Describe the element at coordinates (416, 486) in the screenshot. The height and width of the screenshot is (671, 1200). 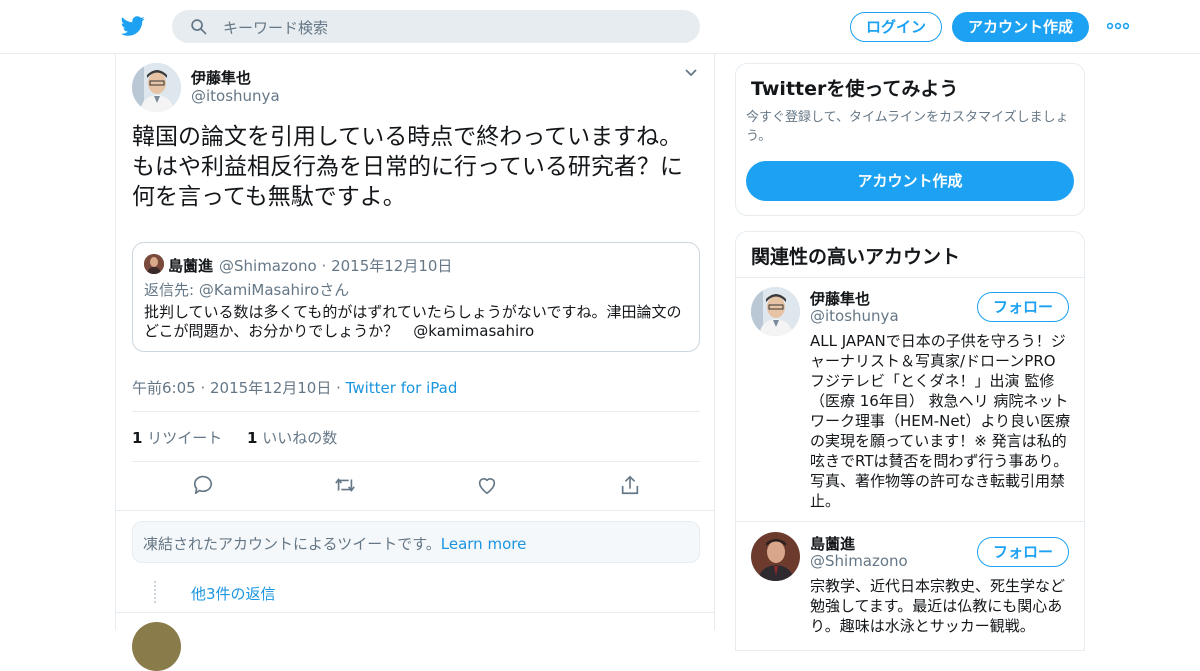
I see `tweet-actions` at that location.